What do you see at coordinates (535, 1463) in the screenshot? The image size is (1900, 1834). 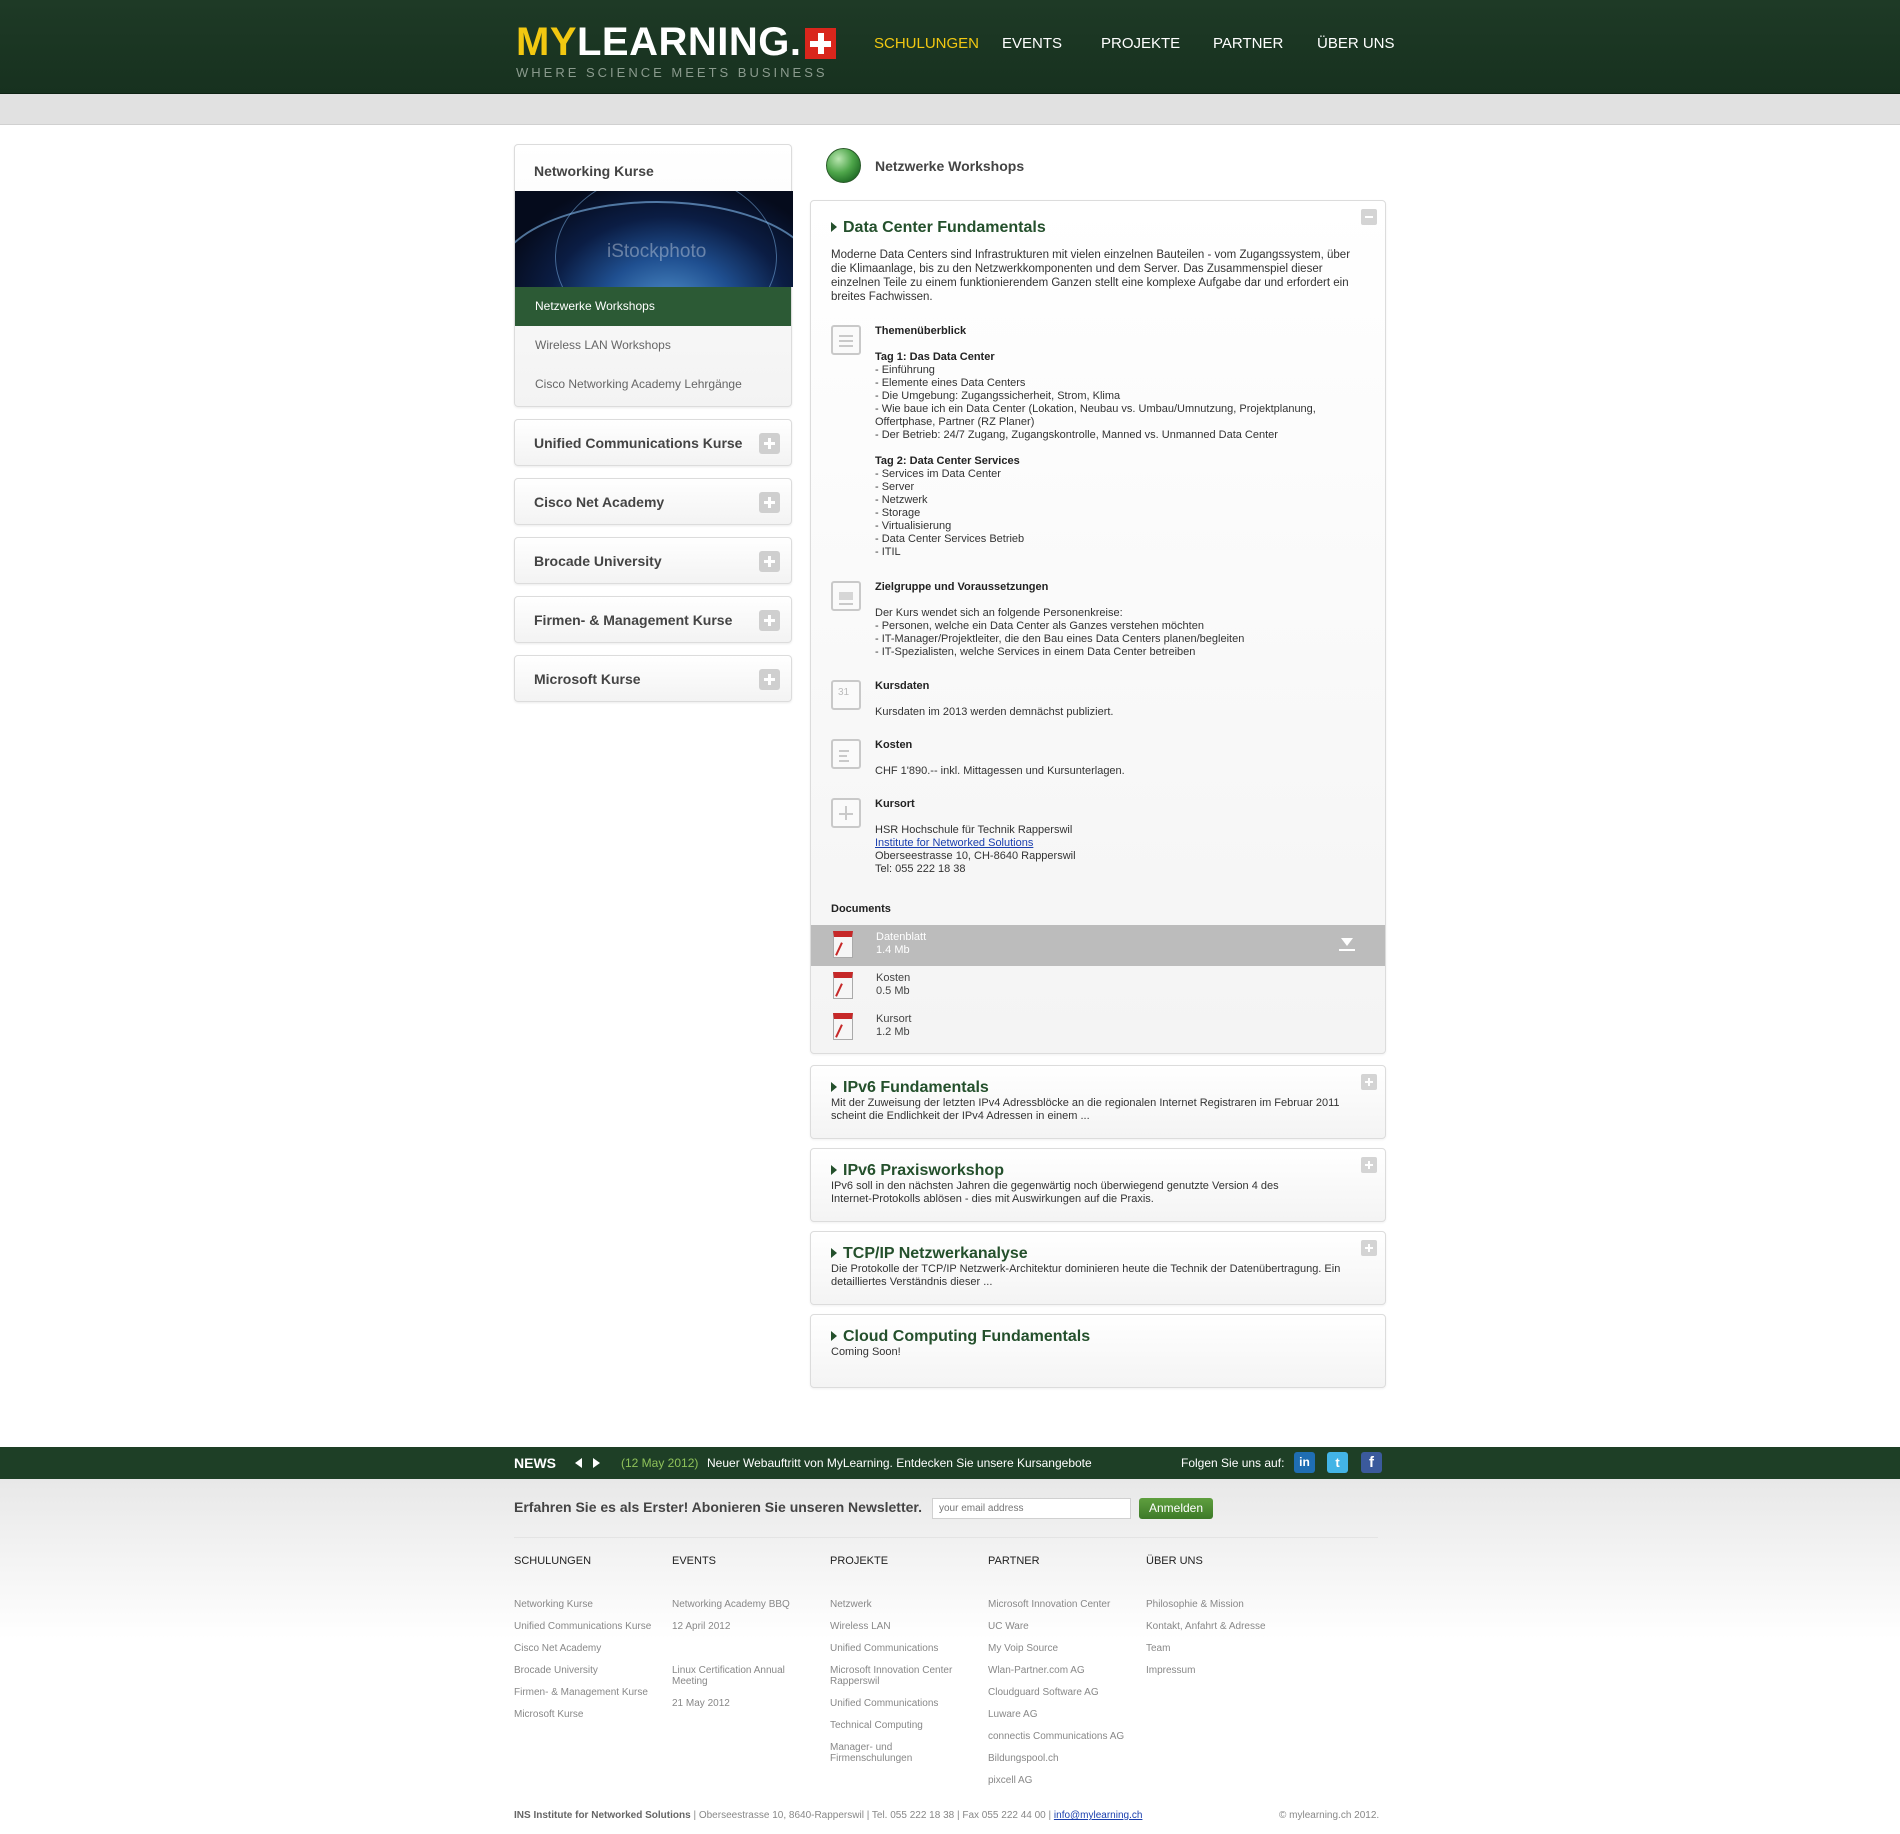 I see `news-label: NEWS` at bounding box center [535, 1463].